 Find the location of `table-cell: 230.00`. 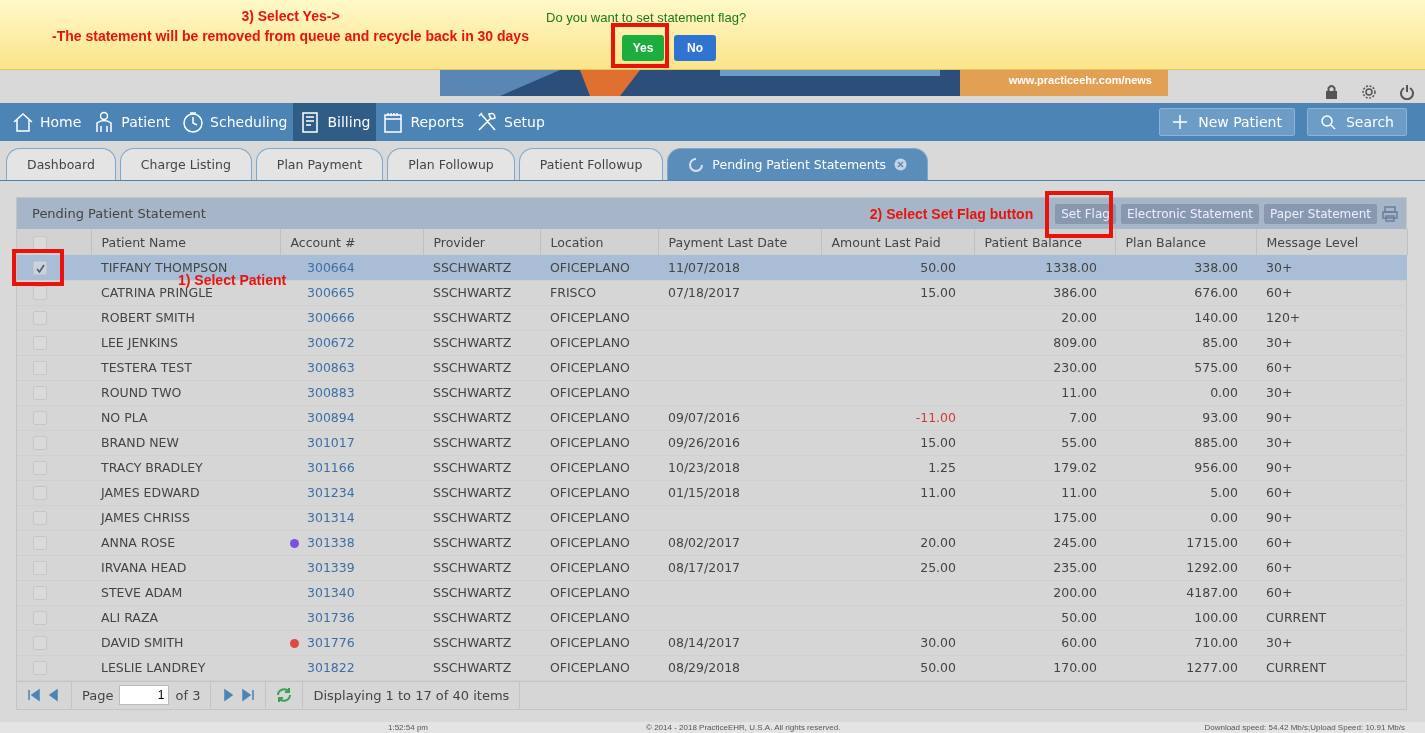

table-cell: 230.00 is located at coordinates (1075, 368).